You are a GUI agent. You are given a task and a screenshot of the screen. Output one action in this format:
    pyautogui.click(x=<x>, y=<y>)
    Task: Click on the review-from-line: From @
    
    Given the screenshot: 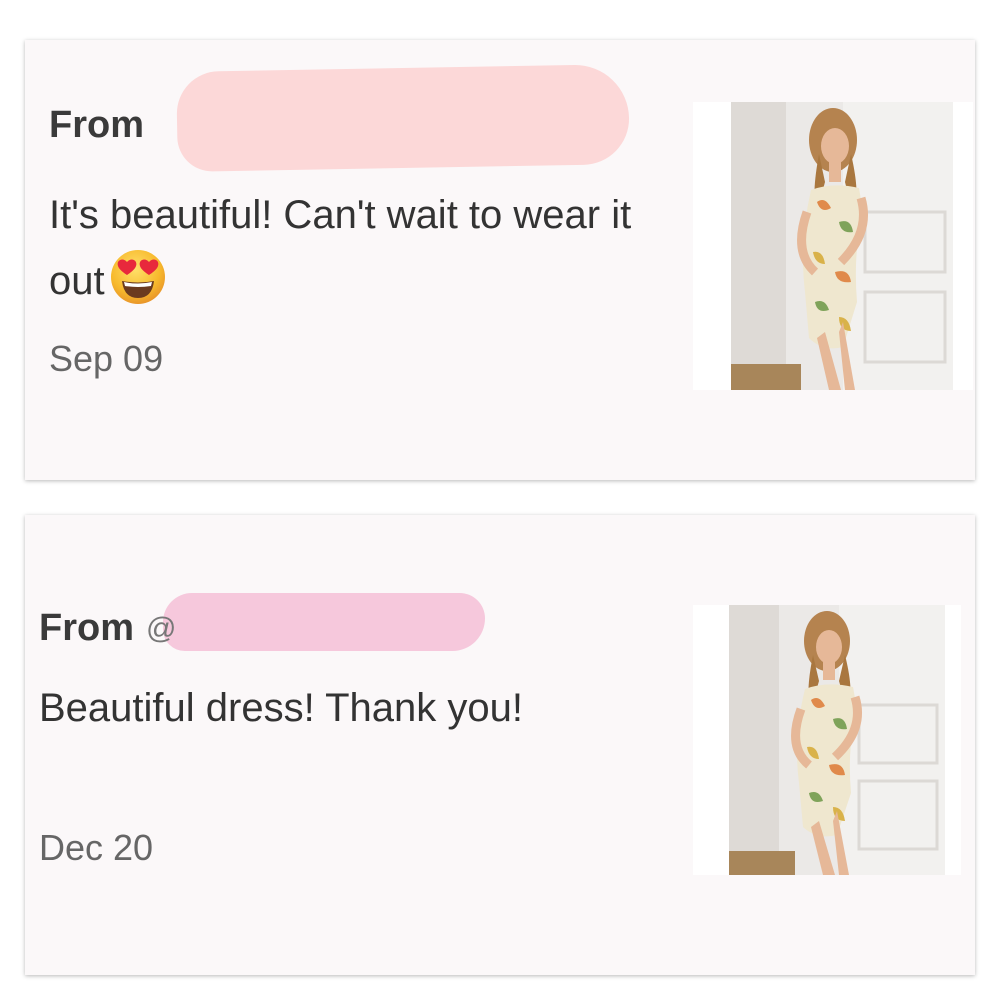 What is the action you would take?
    pyautogui.click(x=107, y=628)
    